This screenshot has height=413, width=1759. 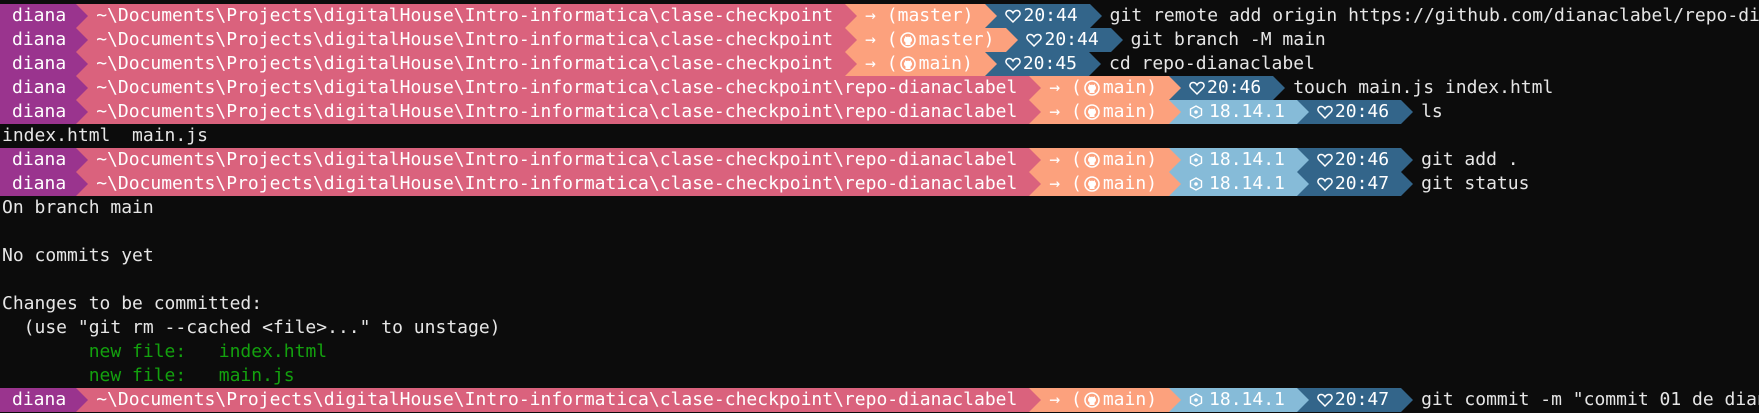 What do you see at coordinates (105, 135) in the screenshot?
I see `command-output: index.html main.js` at bounding box center [105, 135].